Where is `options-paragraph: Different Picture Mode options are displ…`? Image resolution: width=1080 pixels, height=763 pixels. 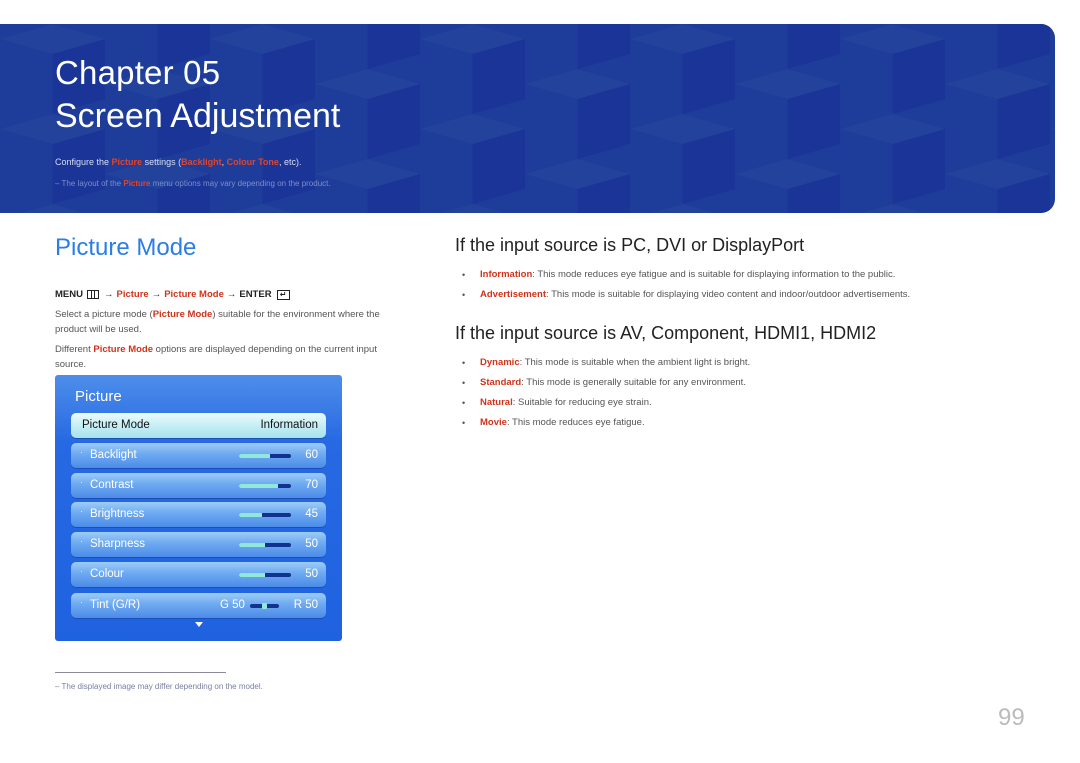 options-paragraph: Different Picture Mode options are displ… is located at coordinates (232, 357).